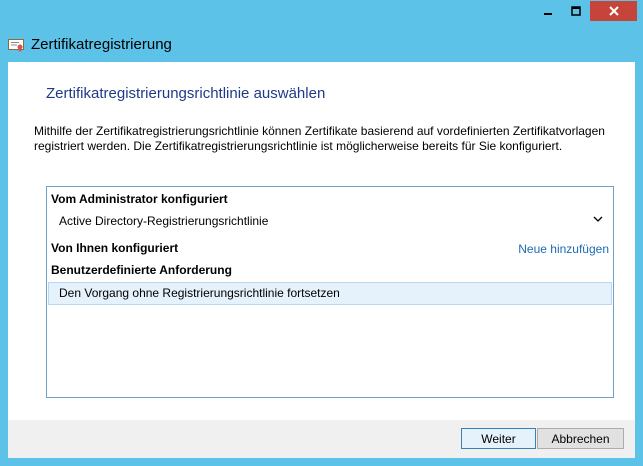 Image resolution: width=643 pixels, height=466 pixels. What do you see at coordinates (321, 15) in the screenshot?
I see `title-bar` at bounding box center [321, 15].